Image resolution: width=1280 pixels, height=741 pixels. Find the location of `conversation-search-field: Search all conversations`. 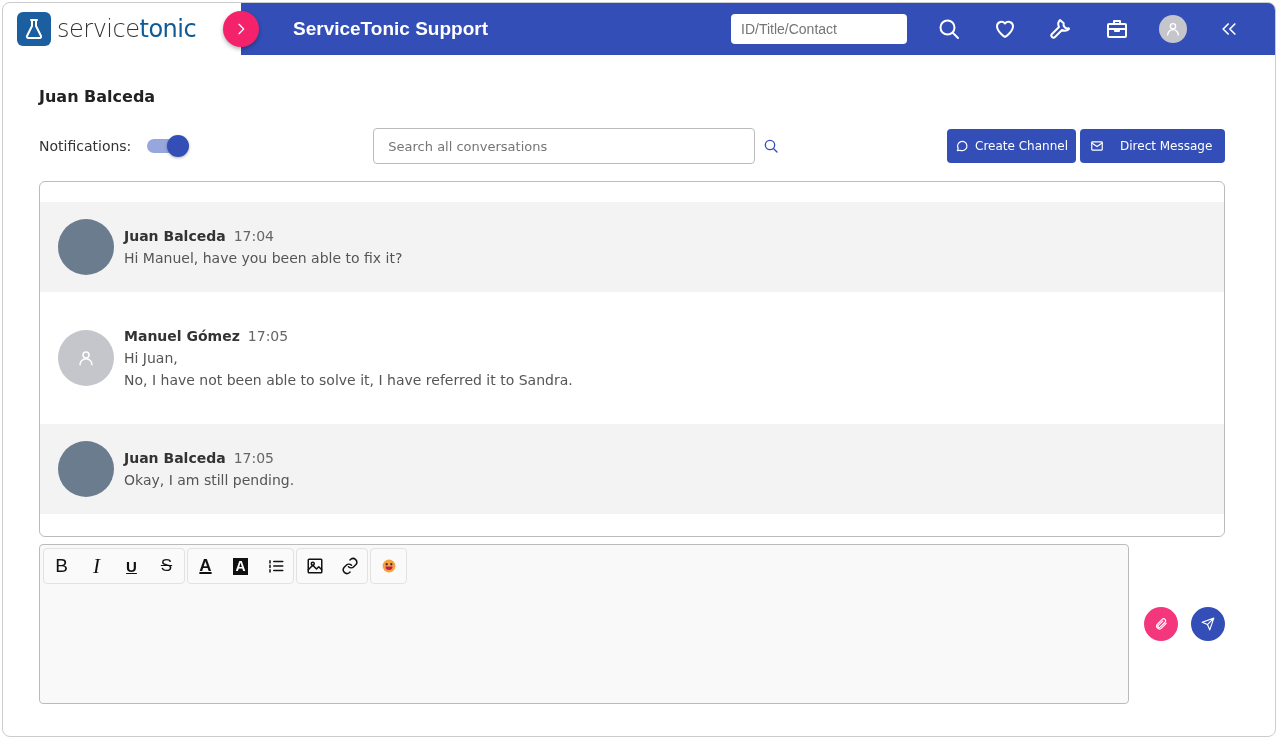

conversation-search-field: Search all conversations is located at coordinates (564, 146).